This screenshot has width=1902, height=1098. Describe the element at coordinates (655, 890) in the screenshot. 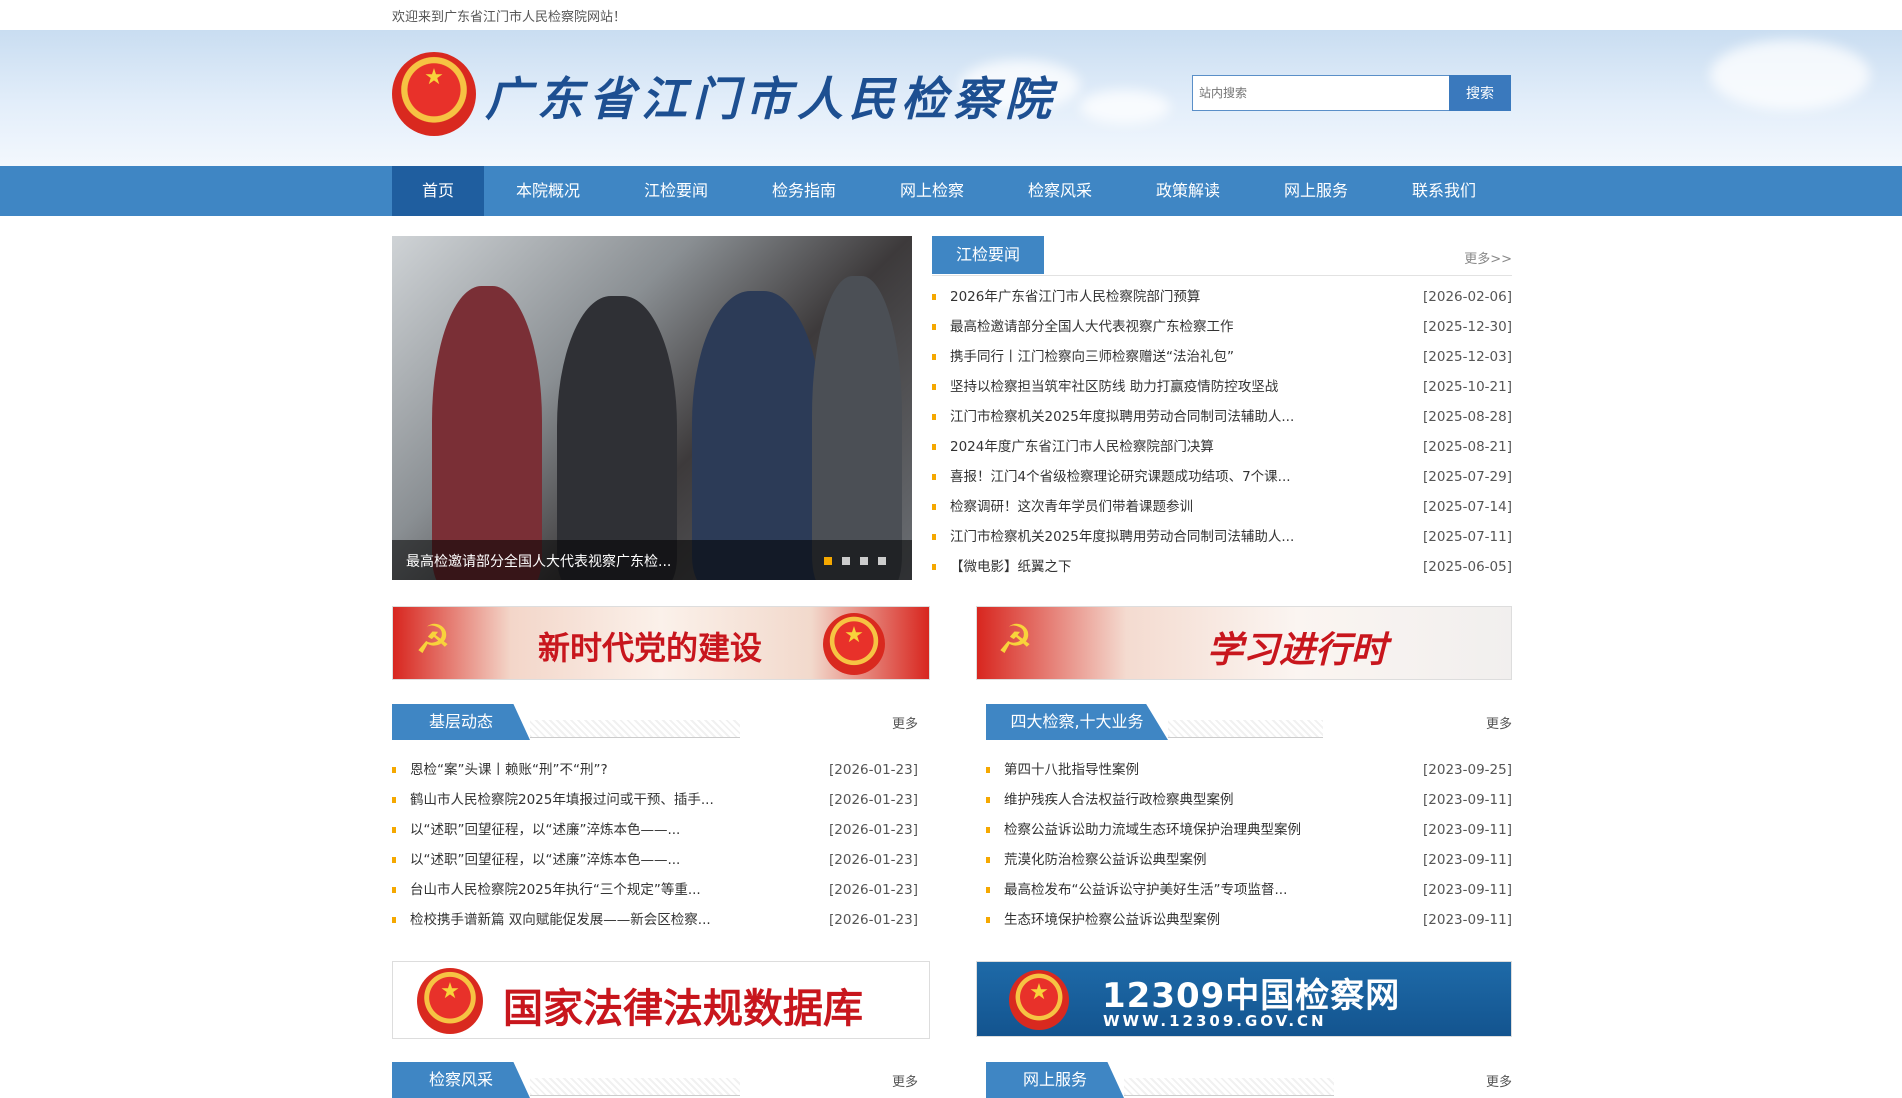

I see `list-item: 台山市人民检察院2025年执行“三个规定”等重... [2026-01-23]` at that location.